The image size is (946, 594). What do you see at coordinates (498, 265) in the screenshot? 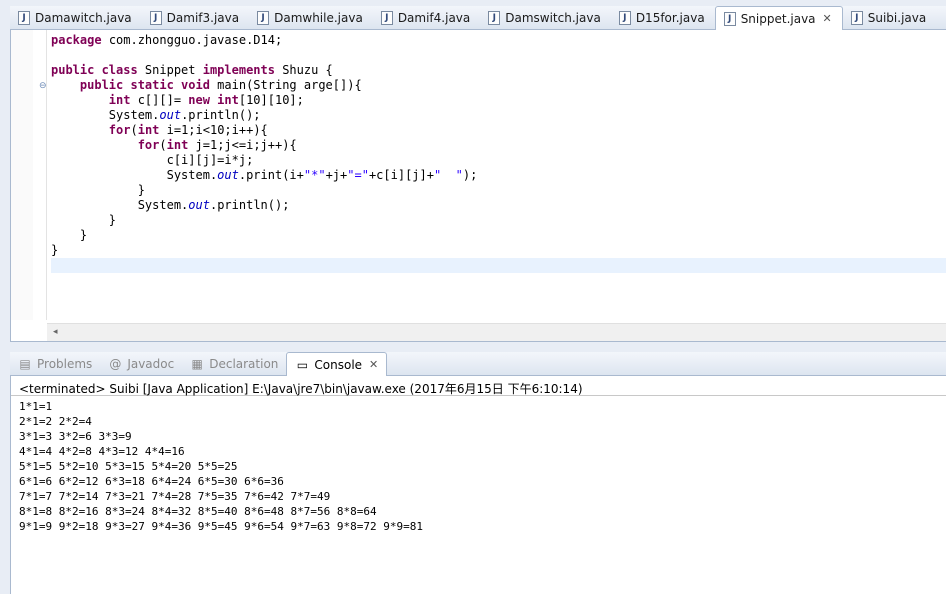
I see `current-line` at bounding box center [498, 265].